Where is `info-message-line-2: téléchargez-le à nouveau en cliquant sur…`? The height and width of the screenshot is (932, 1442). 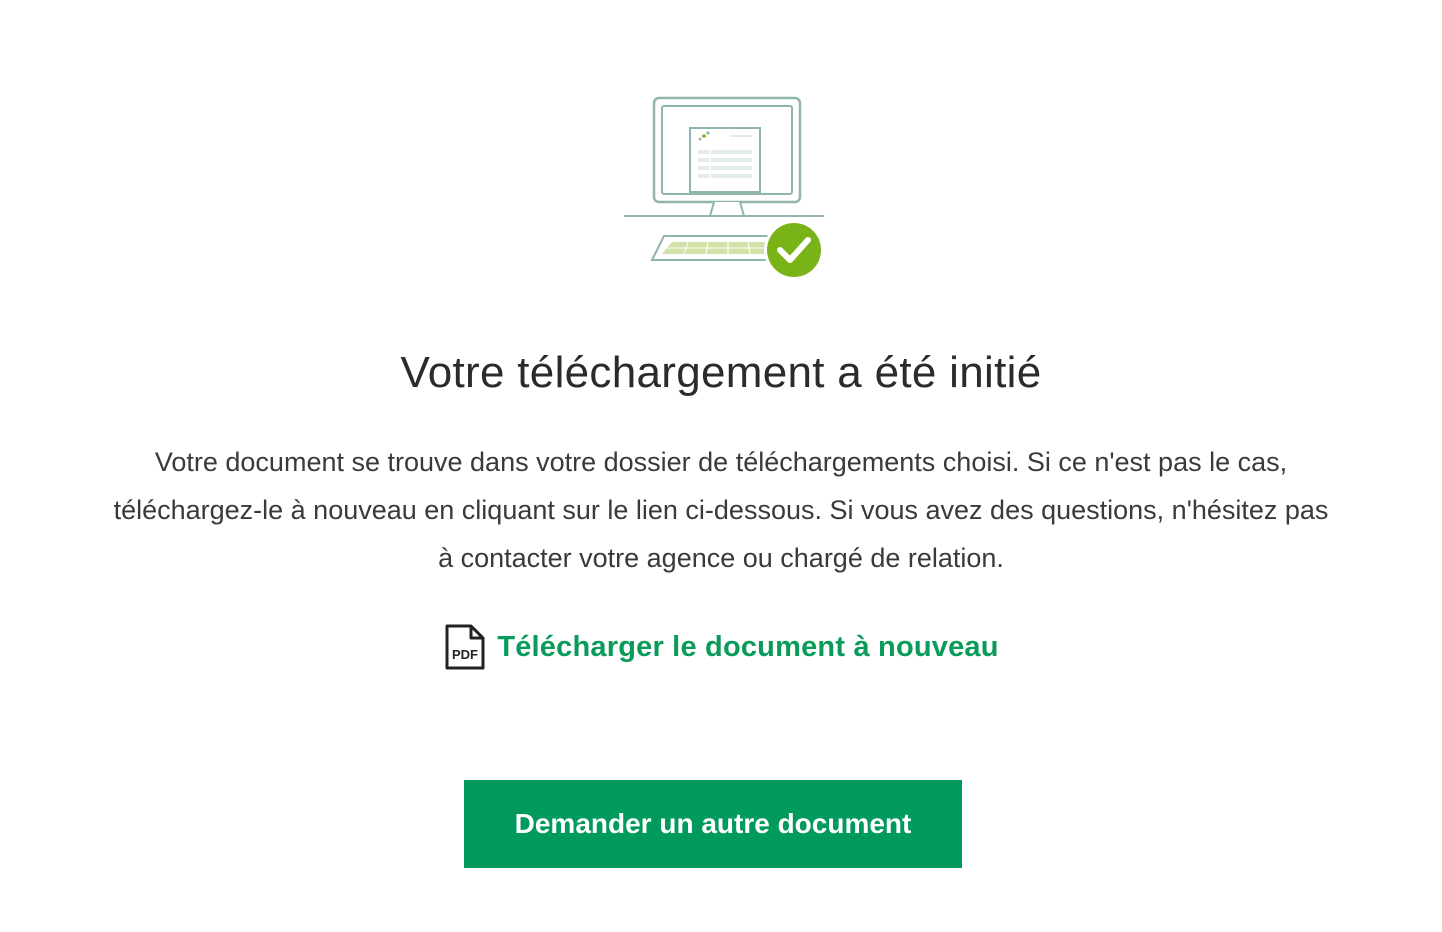
info-message-line-2: téléchargez-le à nouveau en cliquant sur… is located at coordinates (721, 510).